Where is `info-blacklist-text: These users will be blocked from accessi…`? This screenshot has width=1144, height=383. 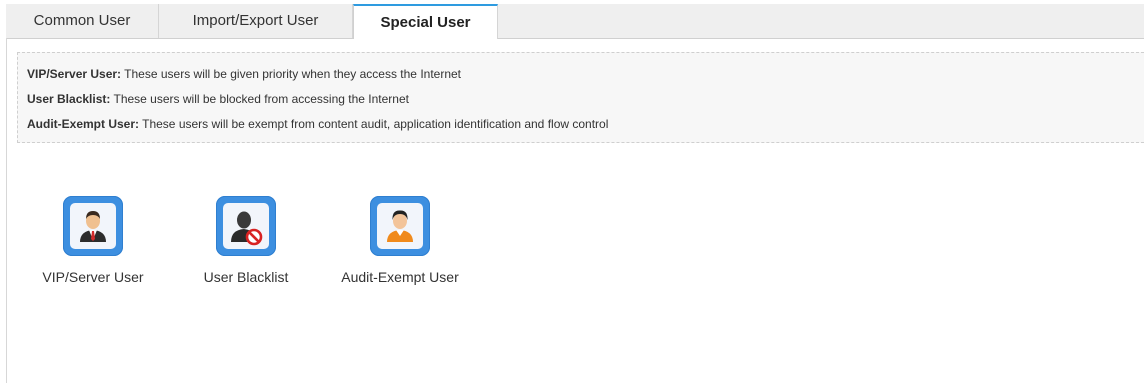
info-blacklist-text: These users will be blocked from accessi… is located at coordinates (259, 99).